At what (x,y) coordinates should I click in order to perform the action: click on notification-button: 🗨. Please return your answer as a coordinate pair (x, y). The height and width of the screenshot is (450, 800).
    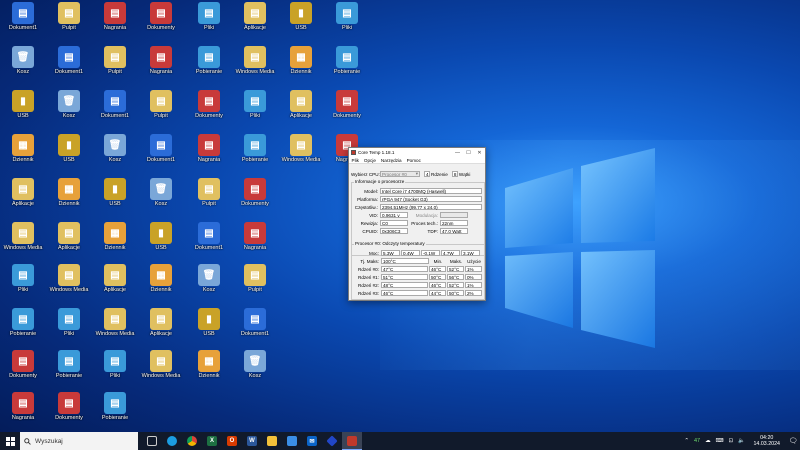
    Looking at the image, I should click on (793, 441).